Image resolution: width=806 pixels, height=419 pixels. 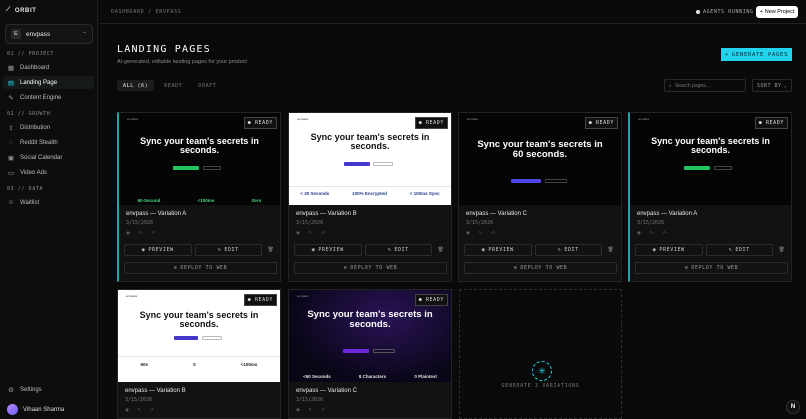 I want to click on status-label: READY, so click(x=263, y=300).